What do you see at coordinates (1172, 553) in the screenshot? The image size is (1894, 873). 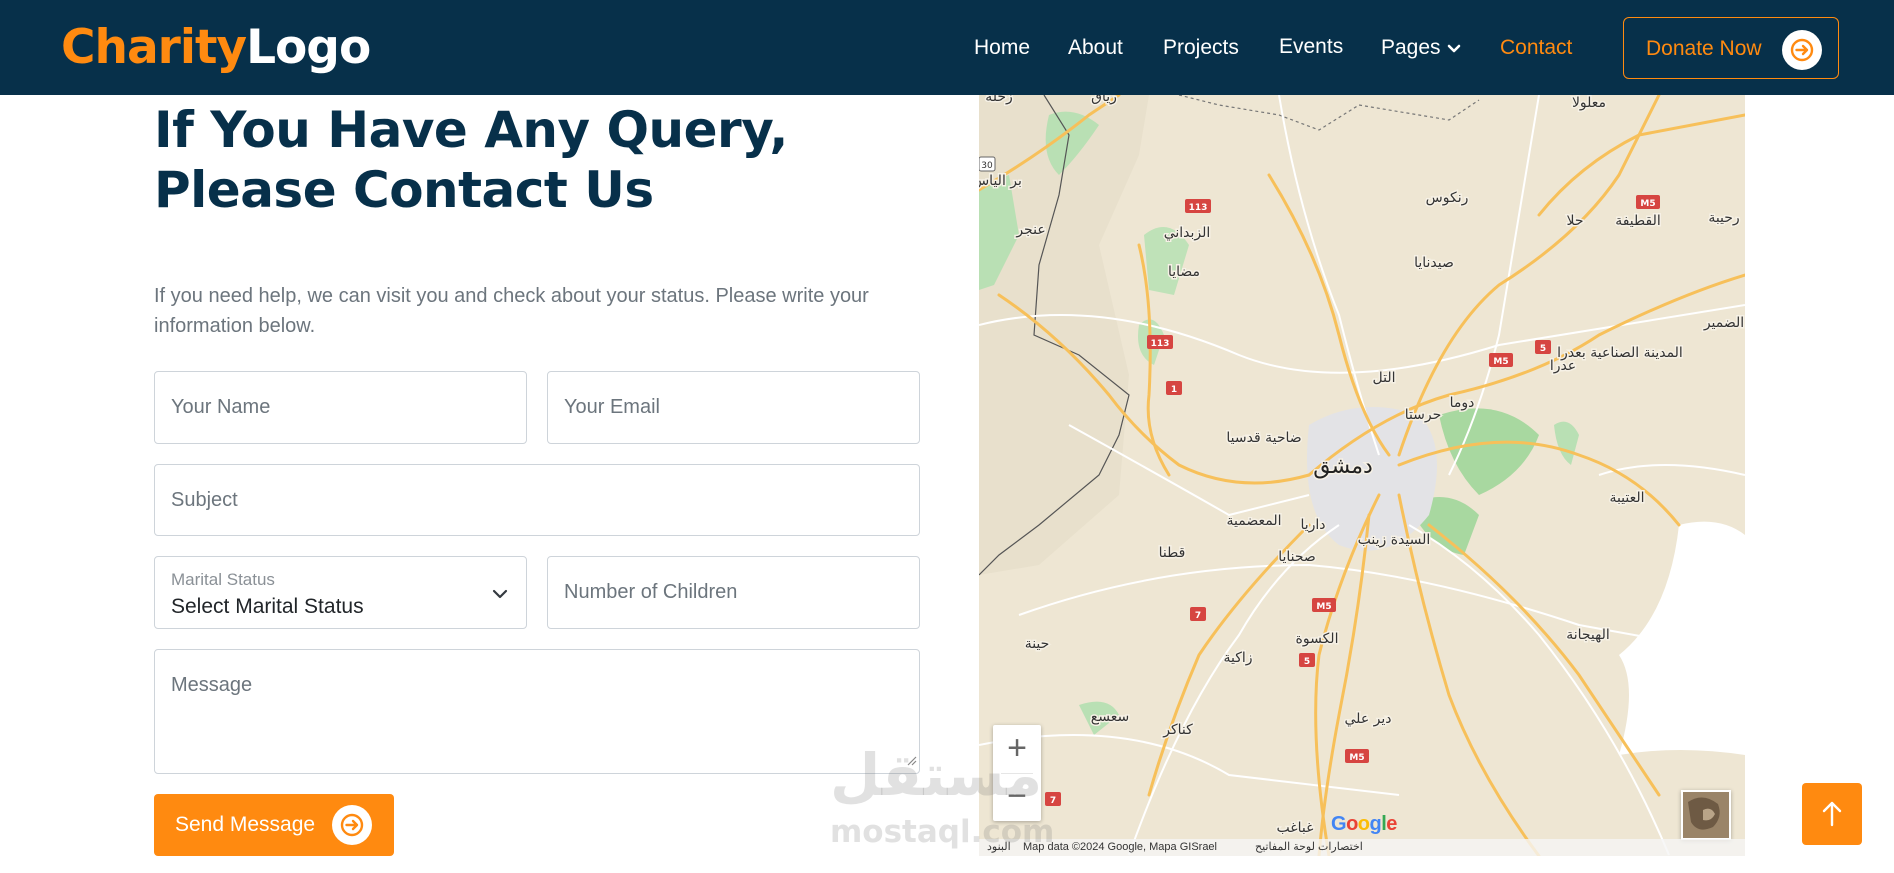 I see `map-place-label: قطنا` at bounding box center [1172, 553].